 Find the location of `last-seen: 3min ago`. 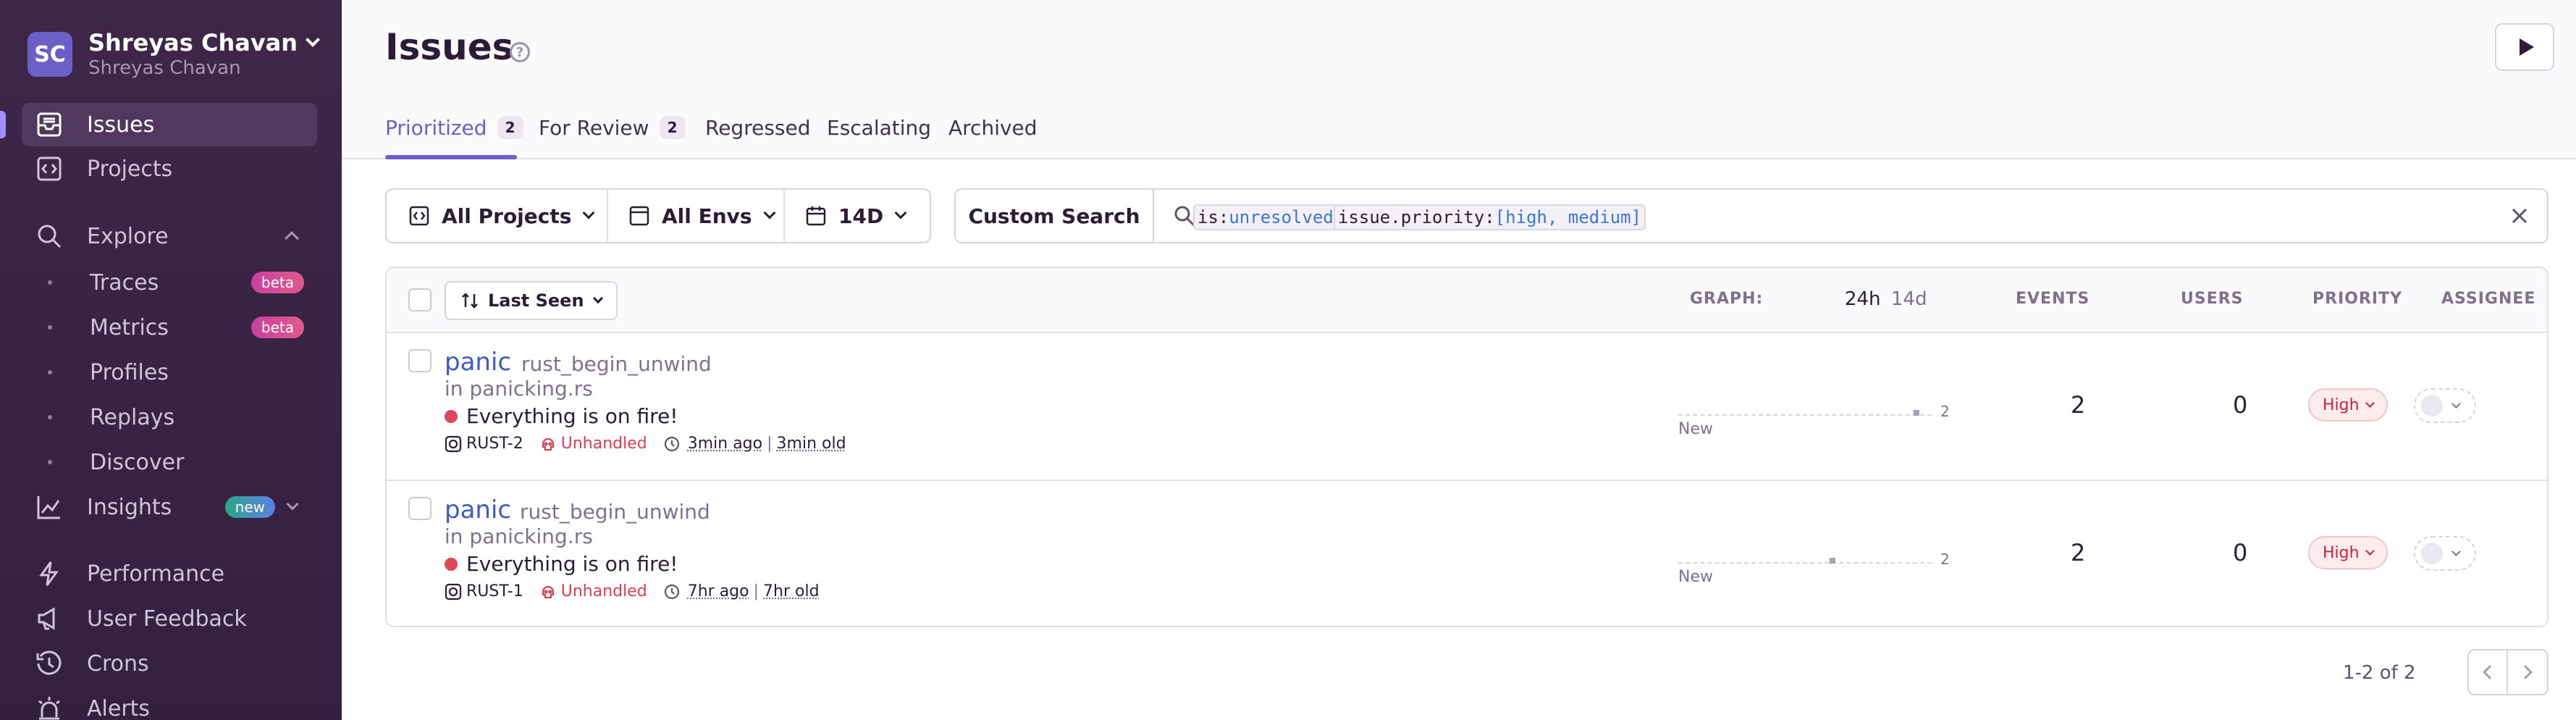

last-seen: 3min ago is located at coordinates (725, 444).